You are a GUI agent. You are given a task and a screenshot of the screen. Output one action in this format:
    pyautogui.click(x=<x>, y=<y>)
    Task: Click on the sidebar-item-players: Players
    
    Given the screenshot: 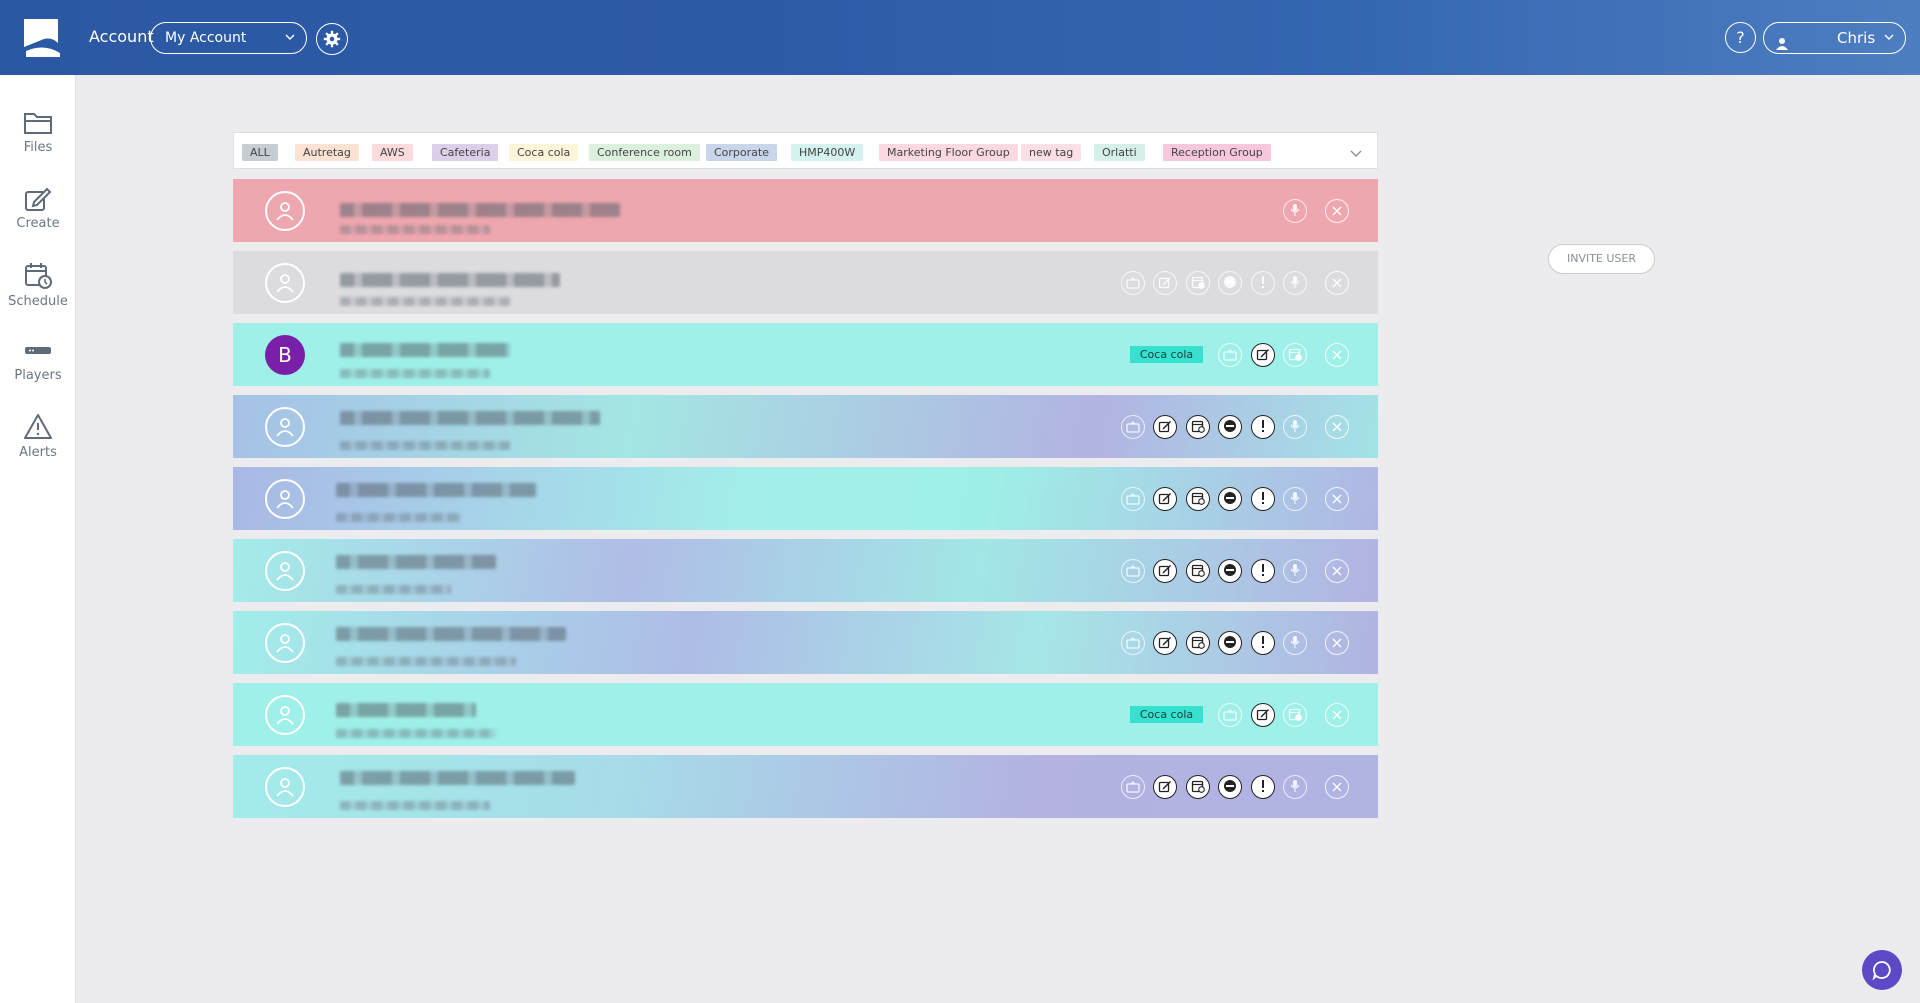 What is the action you would take?
    pyautogui.click(x=38, y=369)
    